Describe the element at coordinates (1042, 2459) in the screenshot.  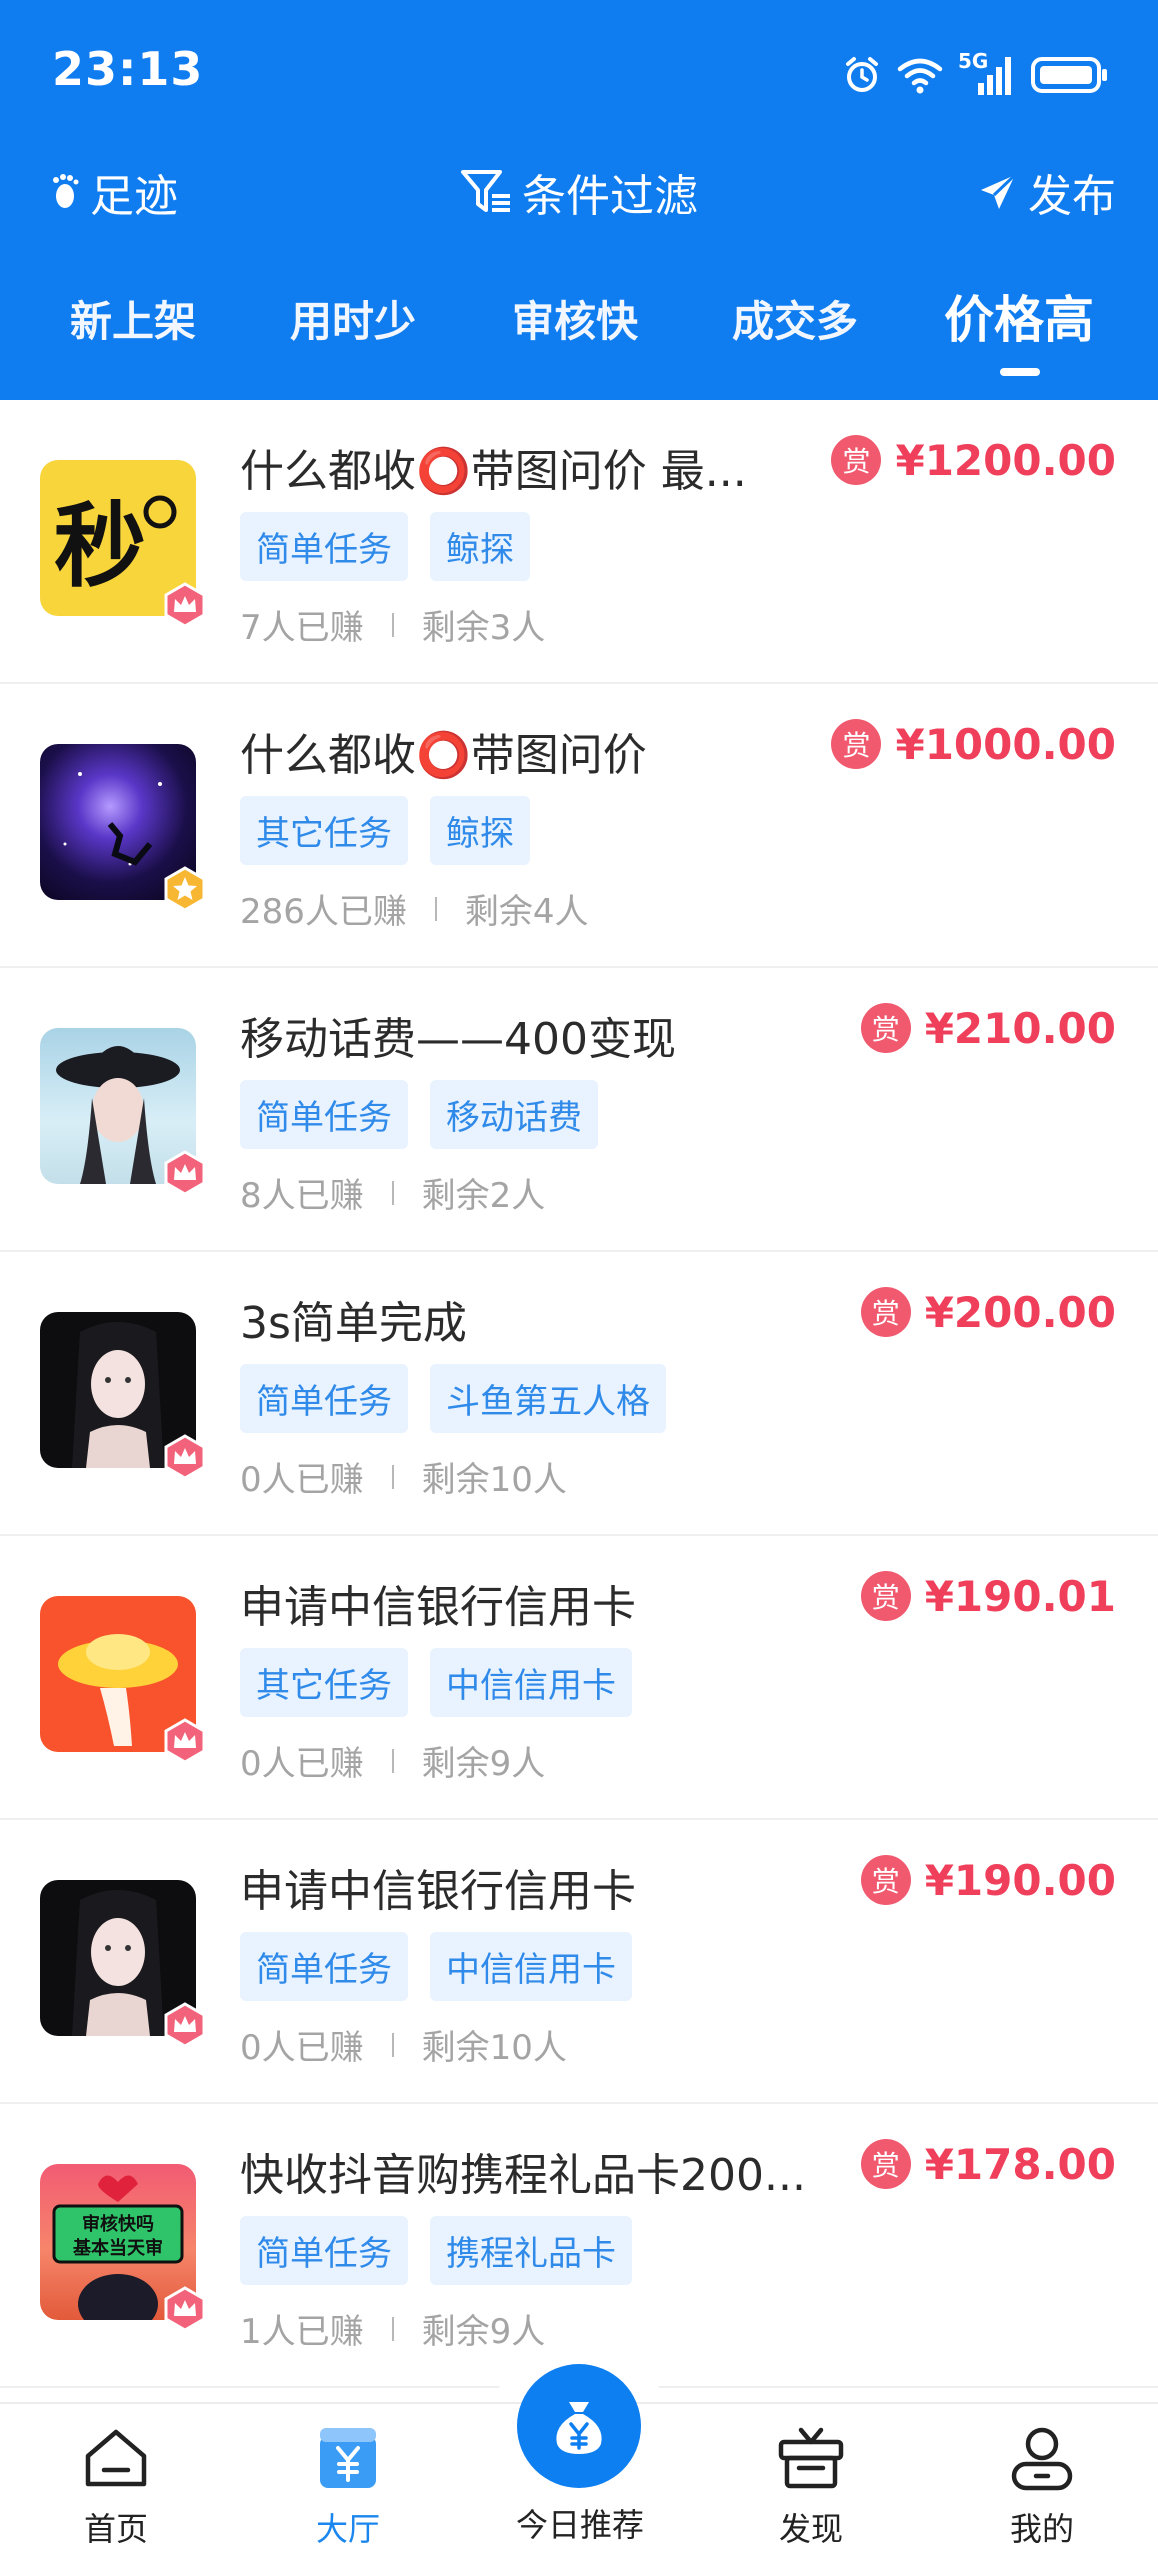
I see `user-icon` at that location.